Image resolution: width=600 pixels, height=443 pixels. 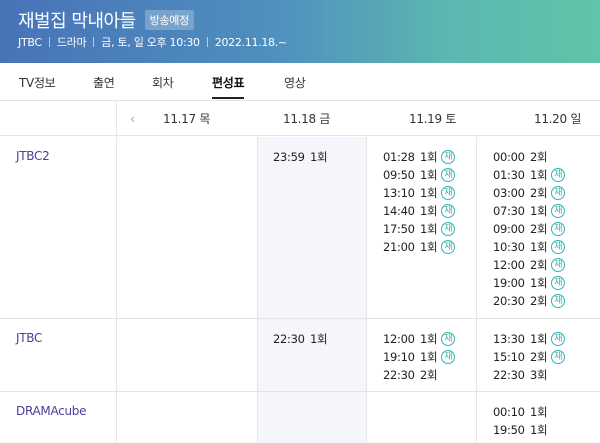 What do you see at coordinates (300, 339) in the screenshot?
I see `broadcast-slot: 22:30 1회` at bounding box center [300, 339].